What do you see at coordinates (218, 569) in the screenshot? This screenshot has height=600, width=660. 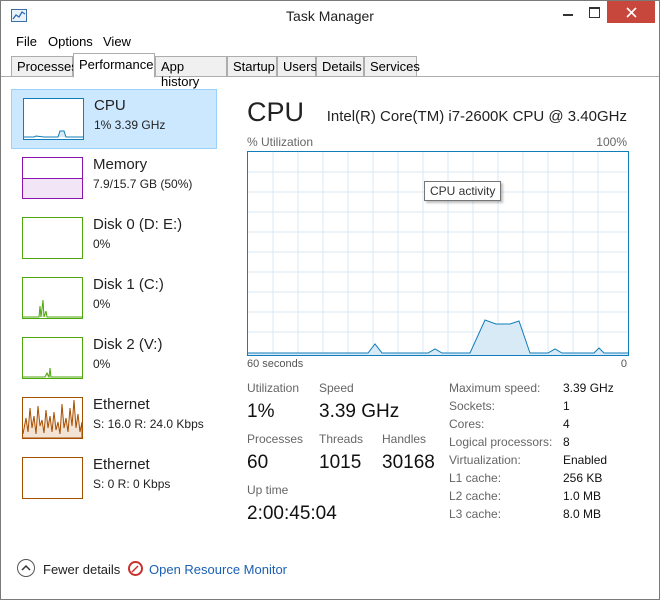 I see `open-resource-monitor-link: Open Resource Monitor` at bounding box center [218, 569].